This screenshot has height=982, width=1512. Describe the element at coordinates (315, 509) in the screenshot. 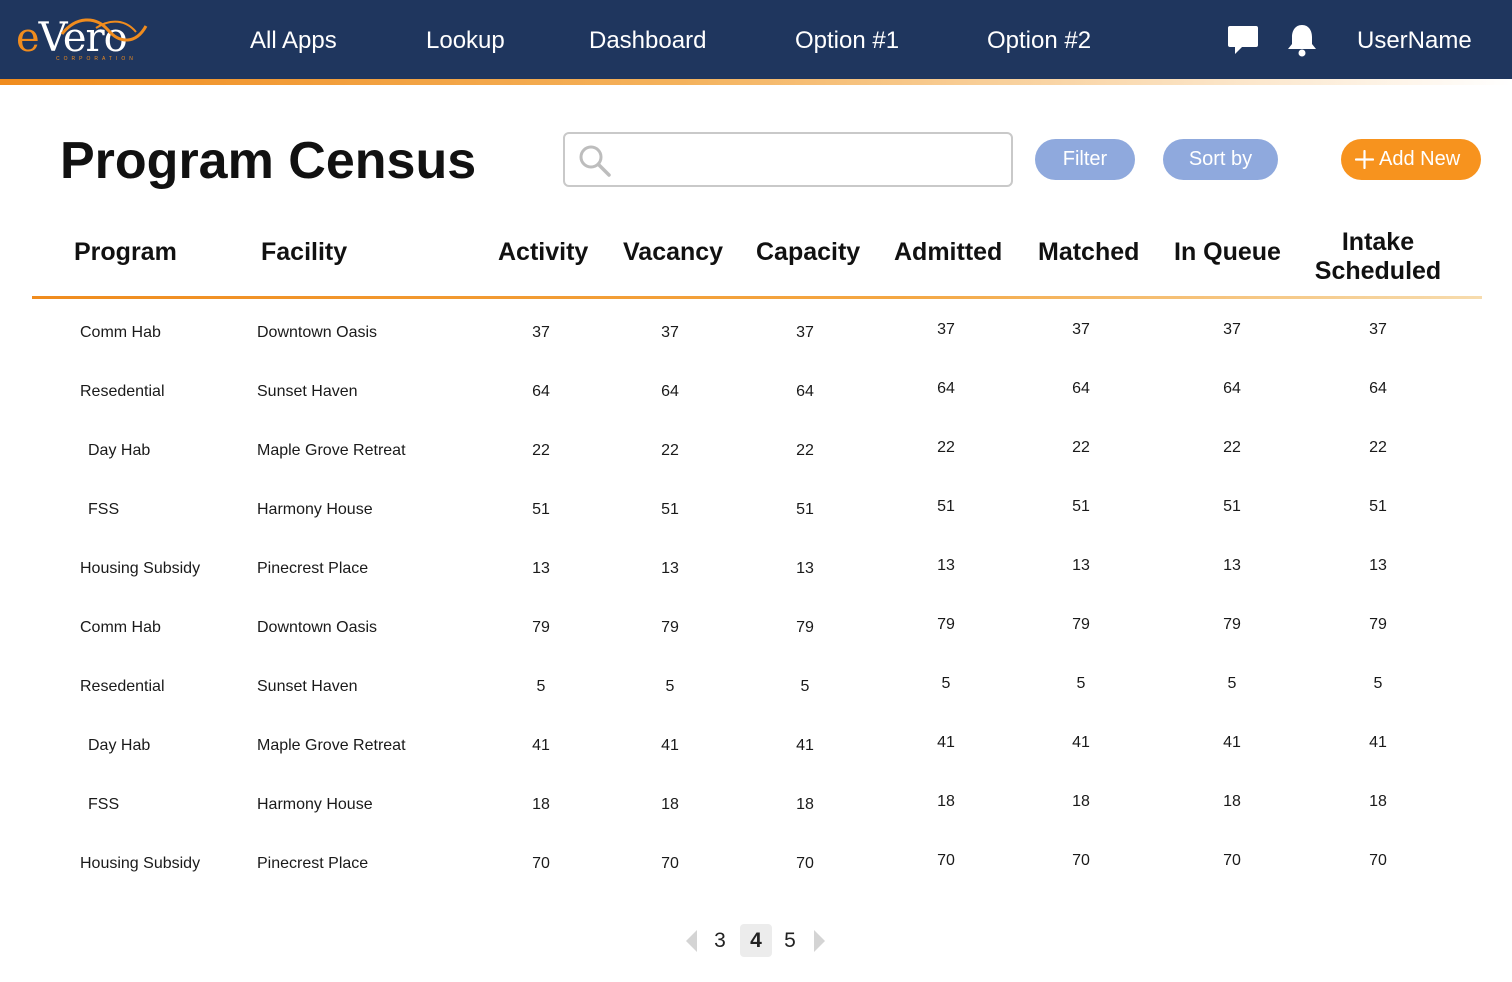

I see `cell-facility: Harmony House` at that location.